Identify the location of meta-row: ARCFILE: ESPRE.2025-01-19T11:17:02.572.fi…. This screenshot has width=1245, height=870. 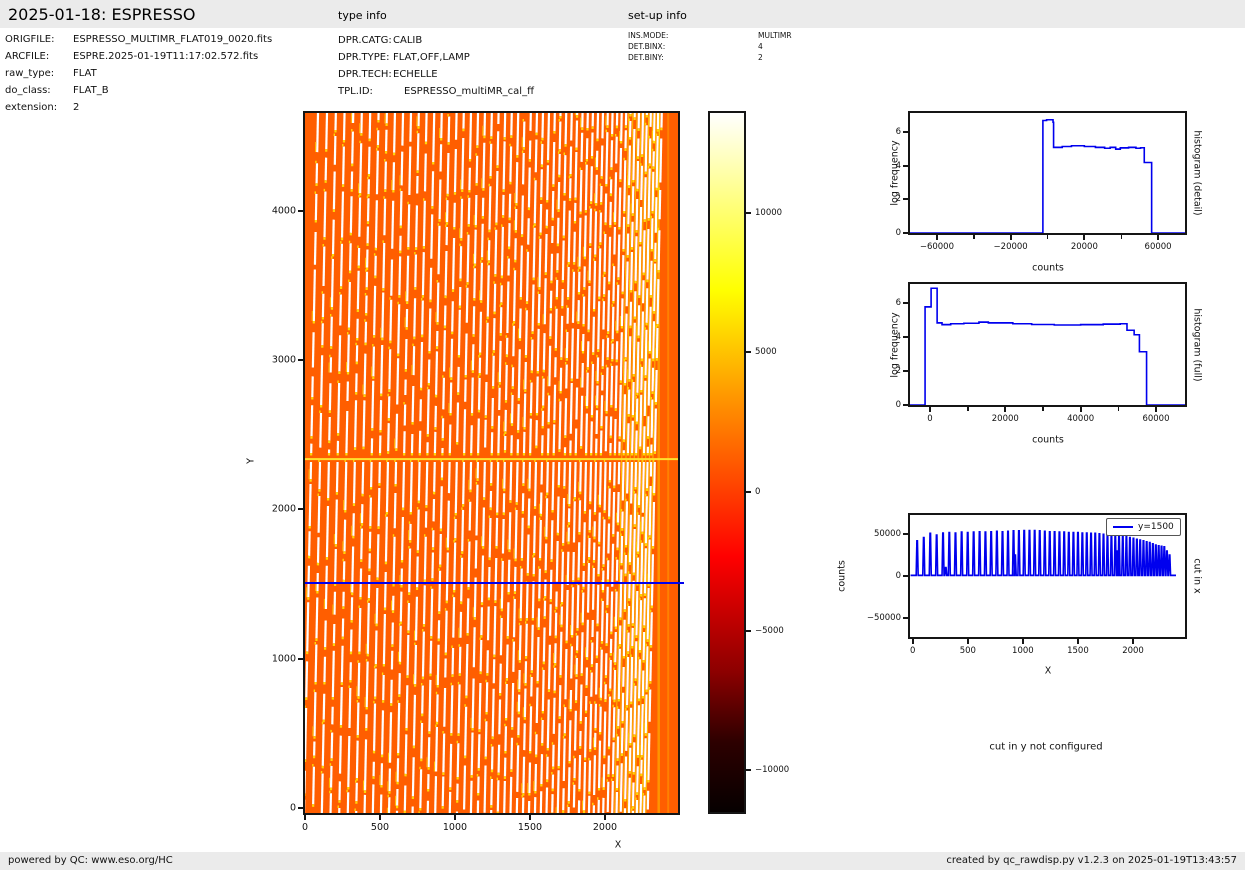
(138, 56).